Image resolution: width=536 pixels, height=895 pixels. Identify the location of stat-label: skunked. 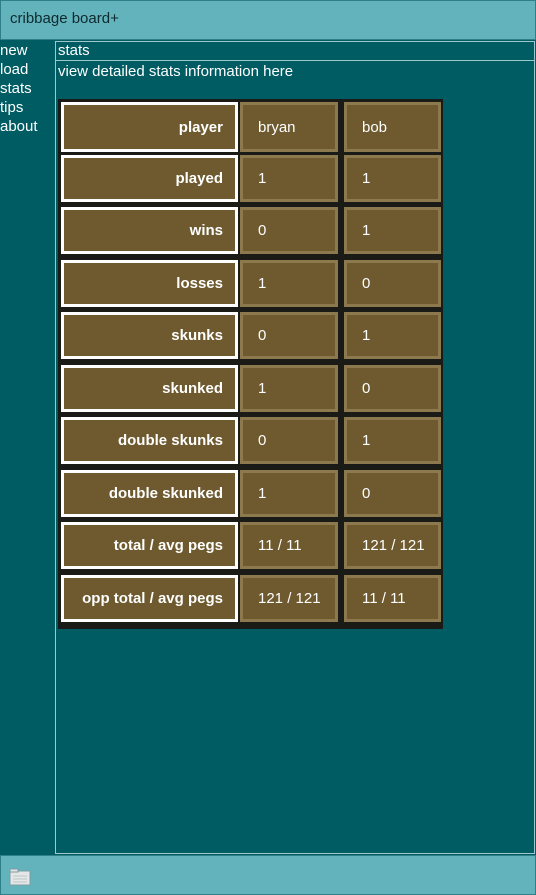
(149, 388).